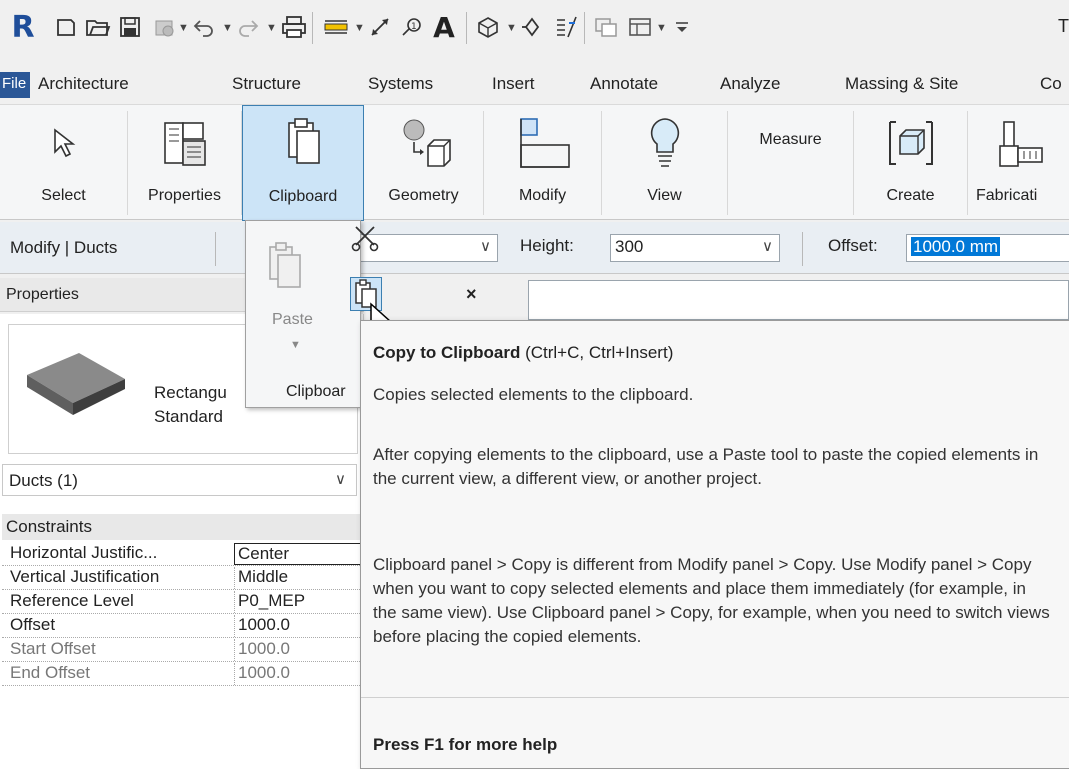 This screenshot has width=1069, height=769. I want to click on redo-icon, so click(248, 27).